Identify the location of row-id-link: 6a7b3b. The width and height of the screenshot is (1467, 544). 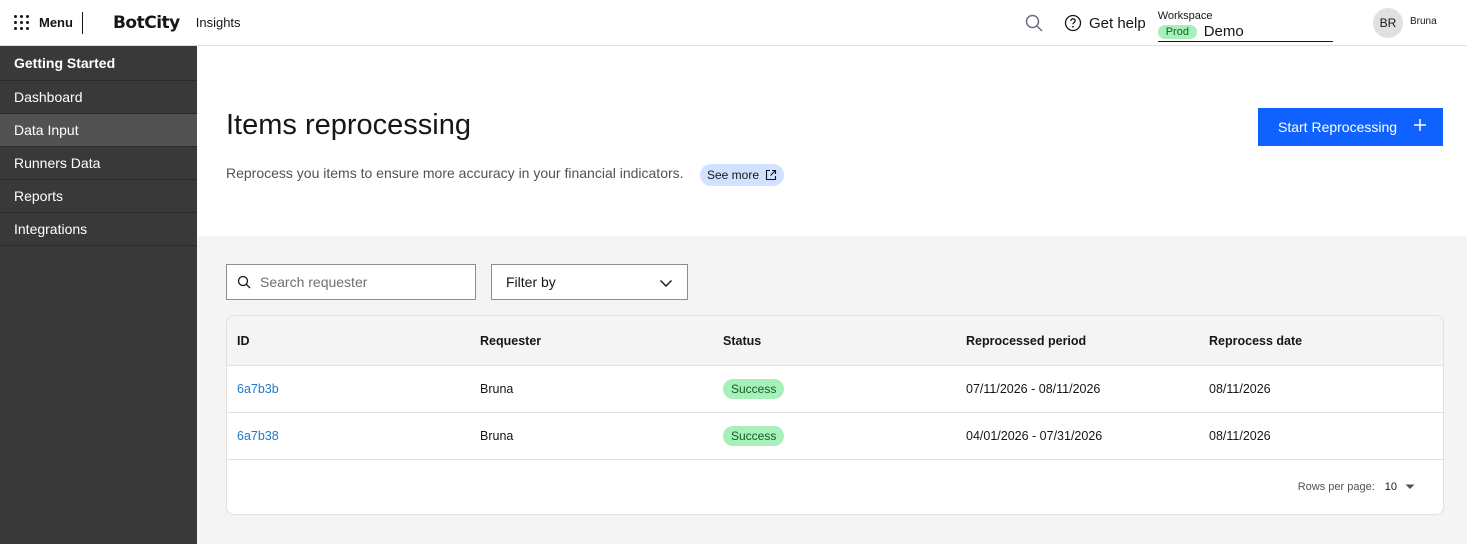
(258, 389).